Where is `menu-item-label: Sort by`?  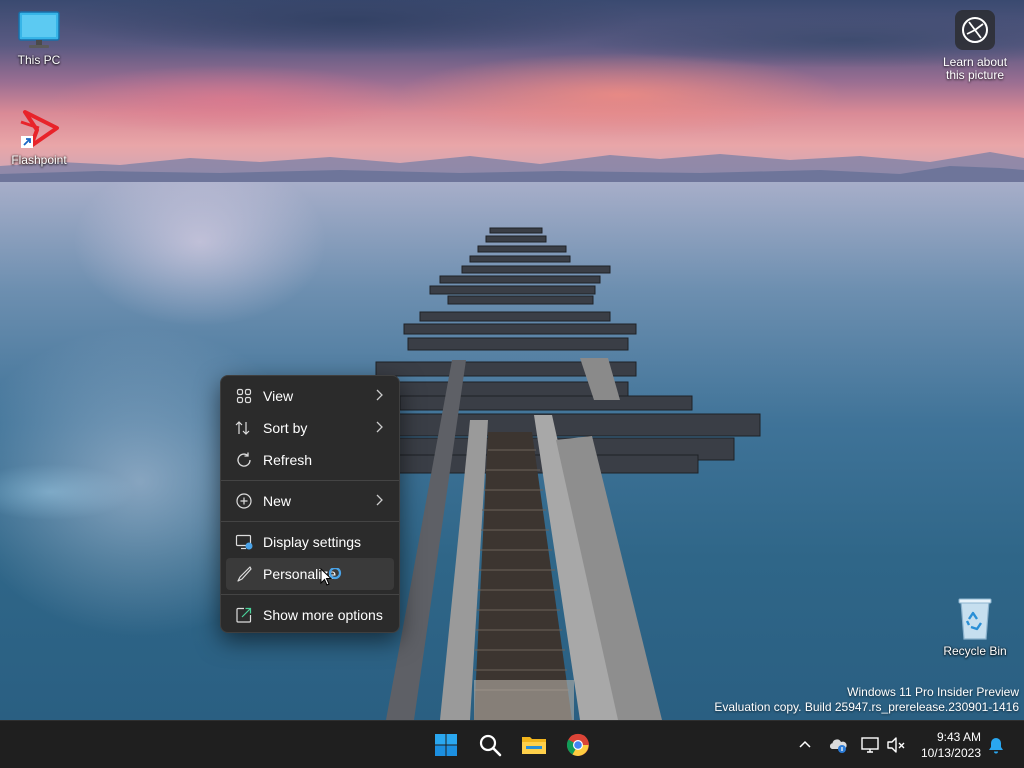 menu-item-label: Sort by is located at coordinates (285, 428).